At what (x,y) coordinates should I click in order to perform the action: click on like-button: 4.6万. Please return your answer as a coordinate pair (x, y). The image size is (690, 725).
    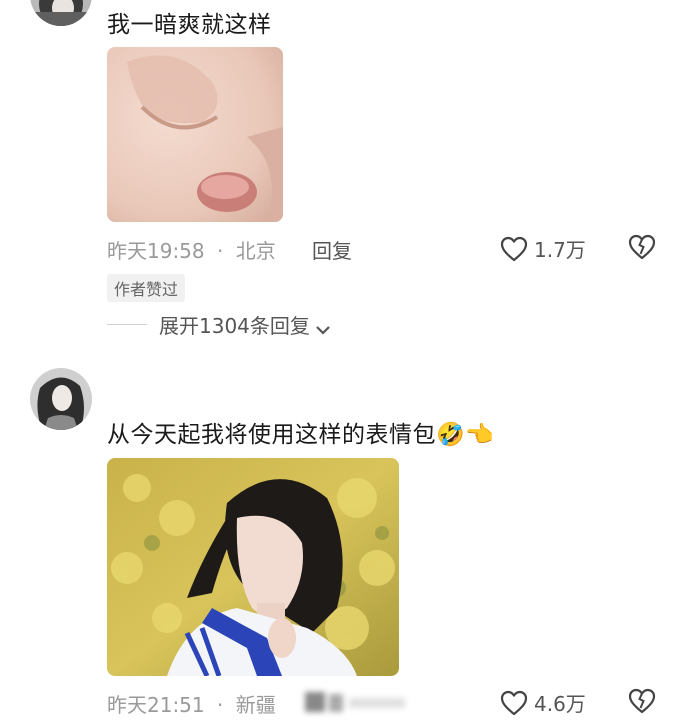
    Looking at the image, I should click on (543, 702).